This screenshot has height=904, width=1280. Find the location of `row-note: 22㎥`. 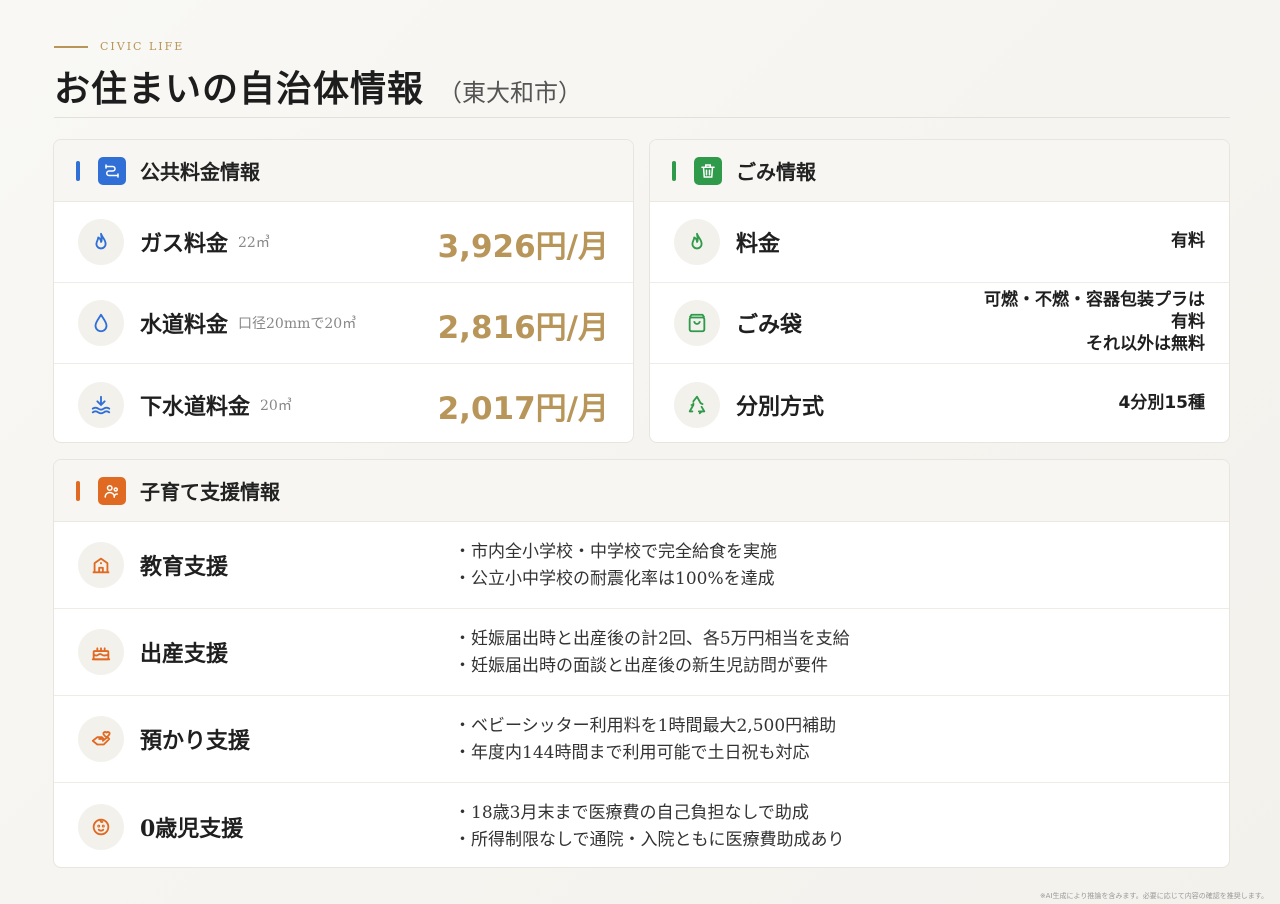

row-note: 22㎥ is located at coordinates (254, 243).